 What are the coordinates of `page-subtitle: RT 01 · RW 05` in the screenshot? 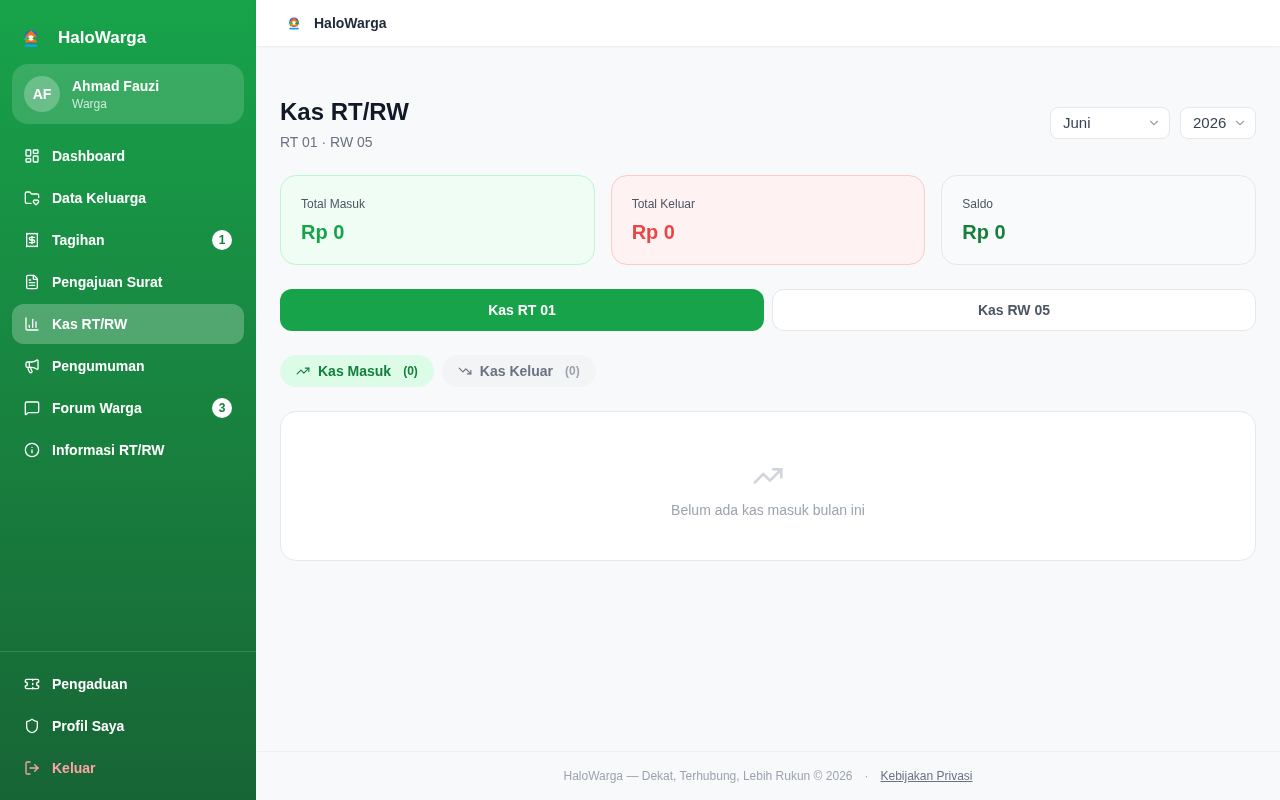 It's located at (327, 142).